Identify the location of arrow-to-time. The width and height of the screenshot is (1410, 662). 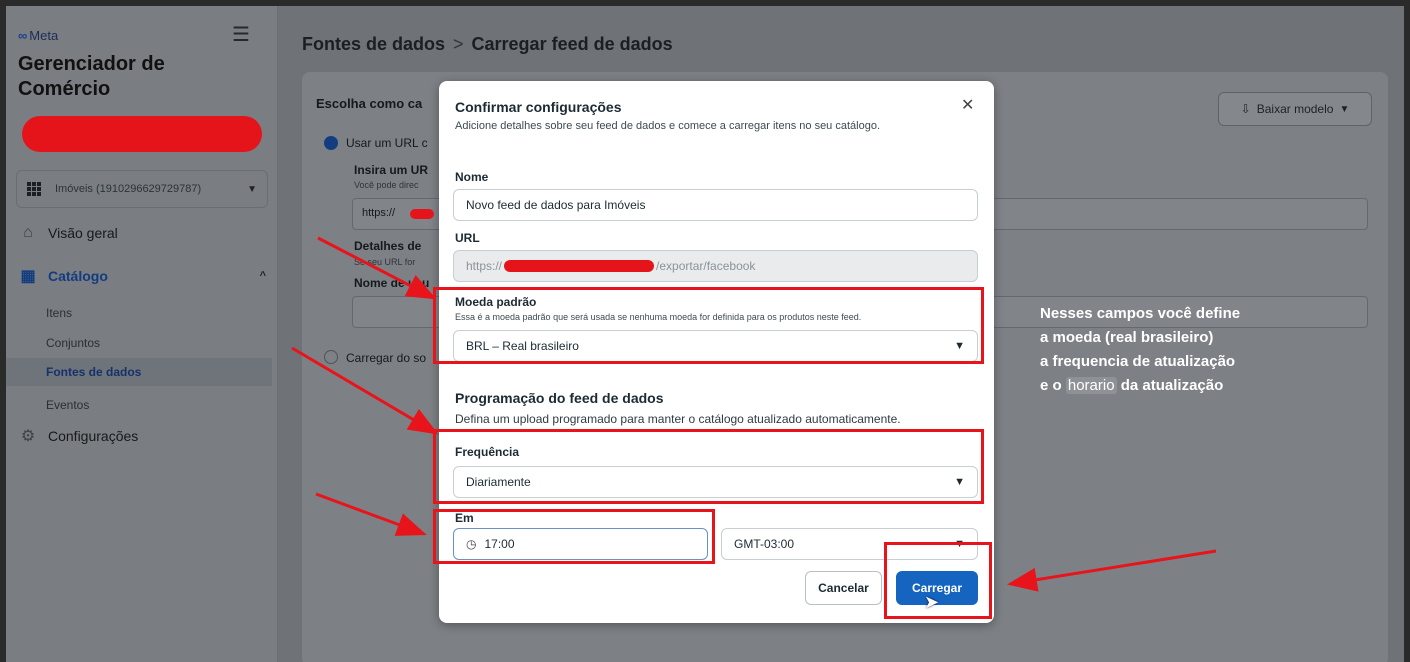
(371, 514).